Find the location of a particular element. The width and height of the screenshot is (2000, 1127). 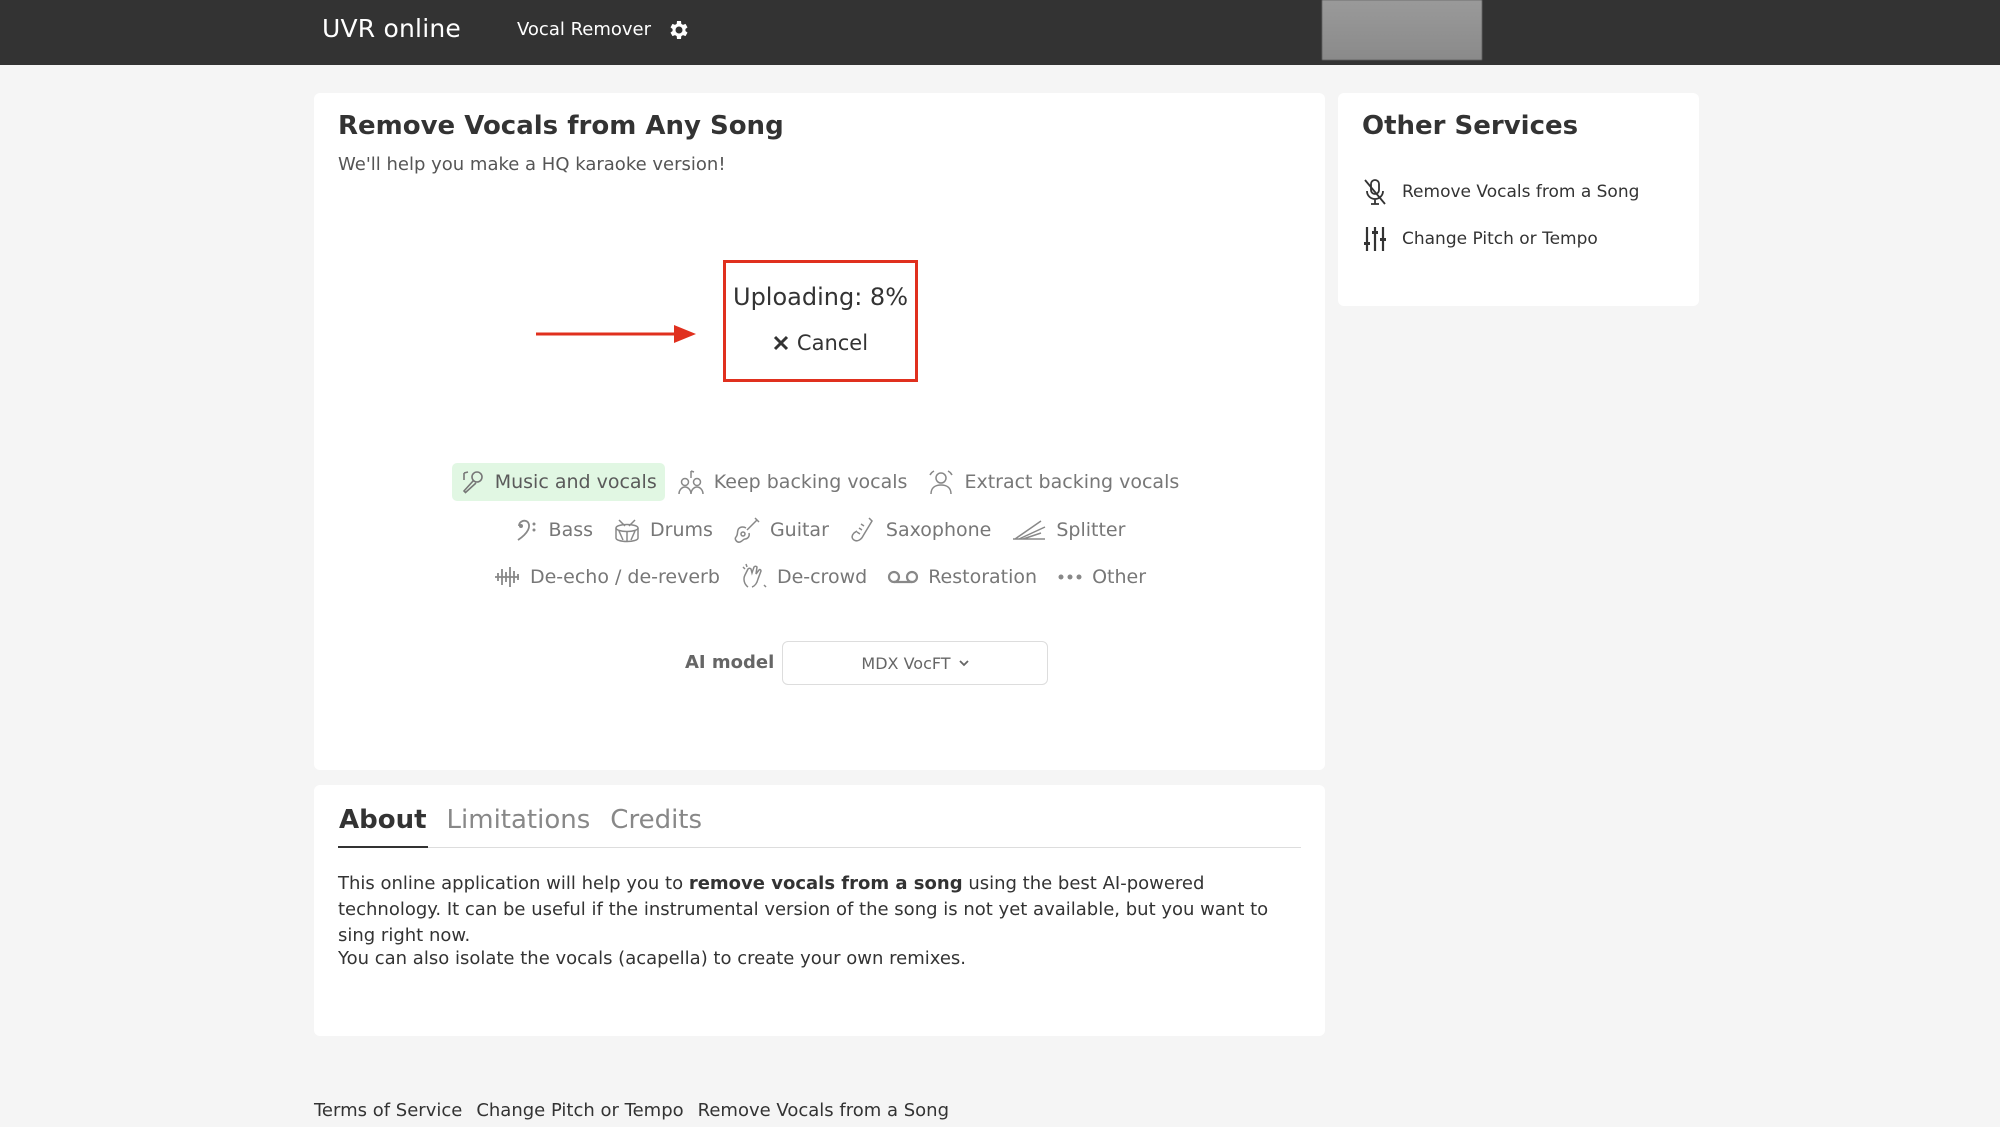

ad-placeholder is located at coordinates (1402, 30).